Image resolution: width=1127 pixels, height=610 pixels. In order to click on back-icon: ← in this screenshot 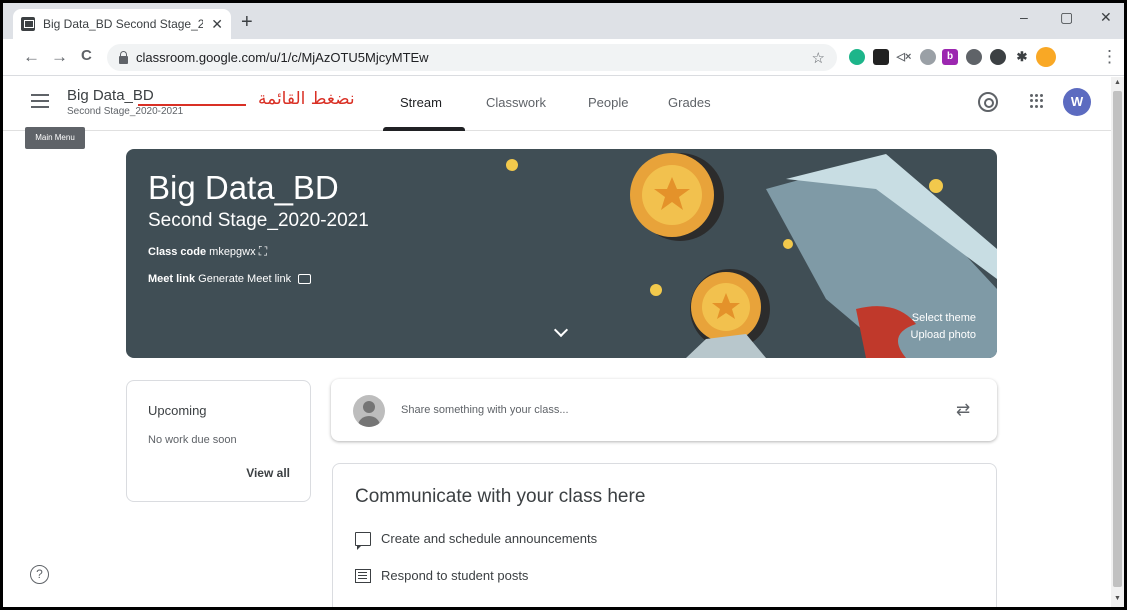, I will do `click(31, 57)`.